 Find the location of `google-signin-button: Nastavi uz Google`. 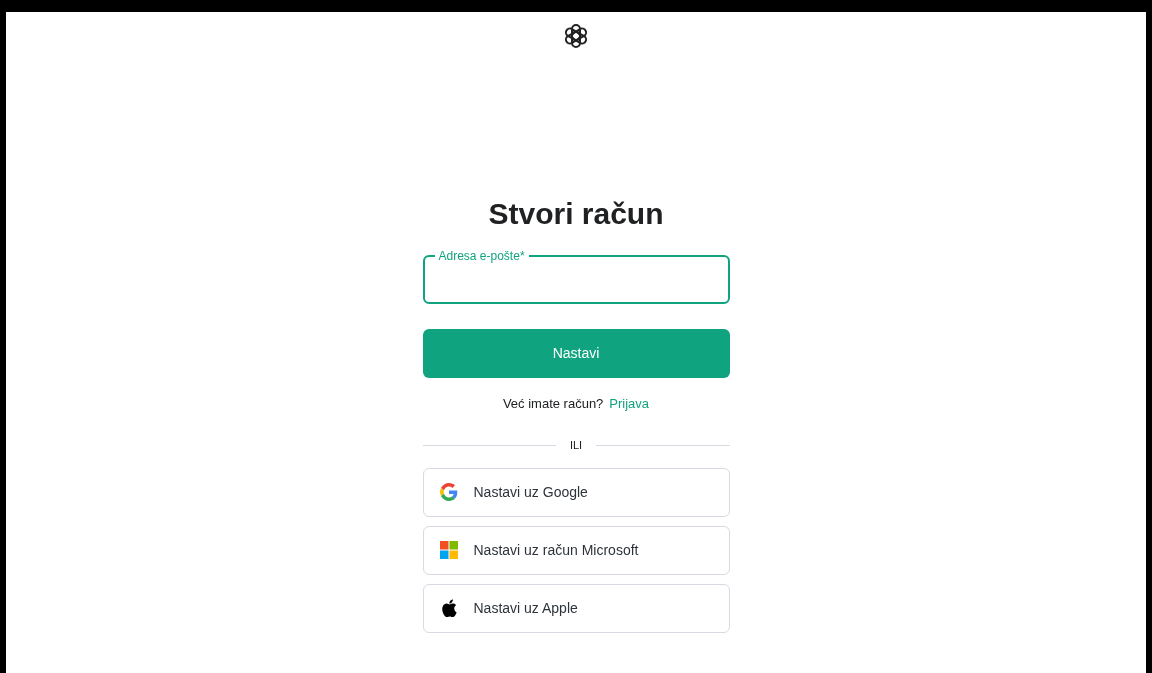

google-signin-button: Nastavi uz Google is located at coordinates (576, 492).